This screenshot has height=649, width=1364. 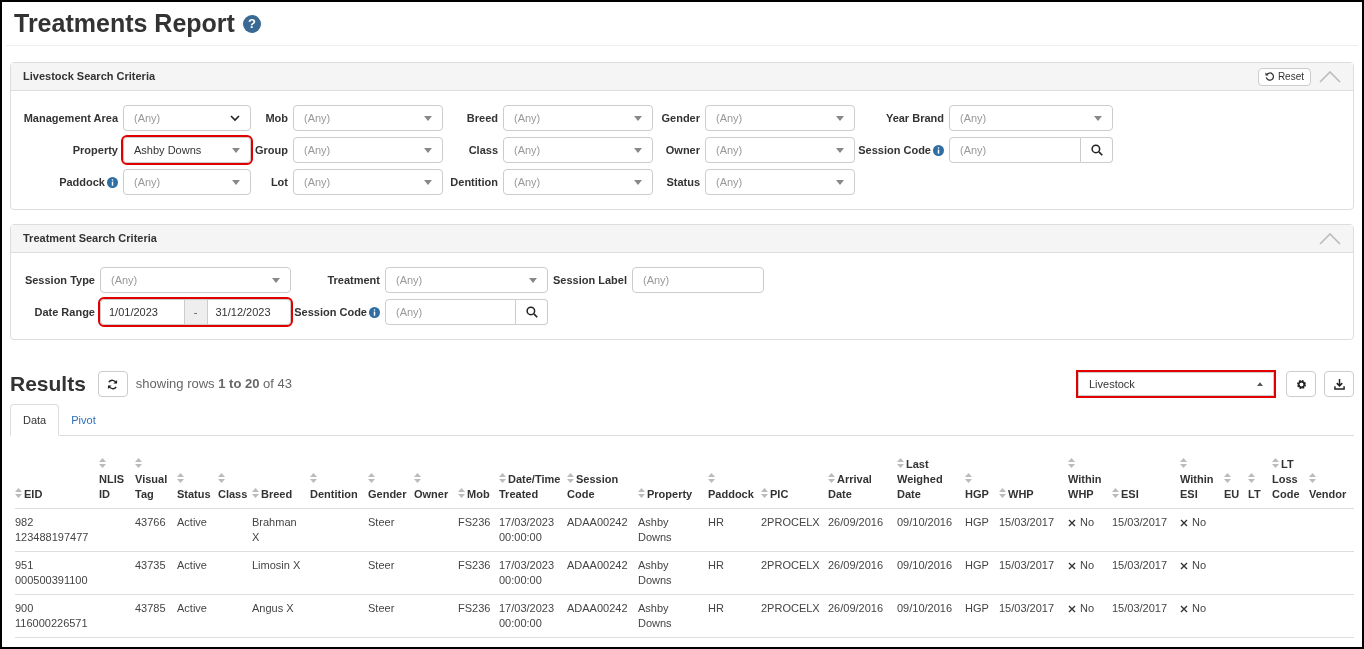 What do you see at coordinates (792, 494) in the screenshot?
I see `column-header: PIC` at bounding box center [792, 494].